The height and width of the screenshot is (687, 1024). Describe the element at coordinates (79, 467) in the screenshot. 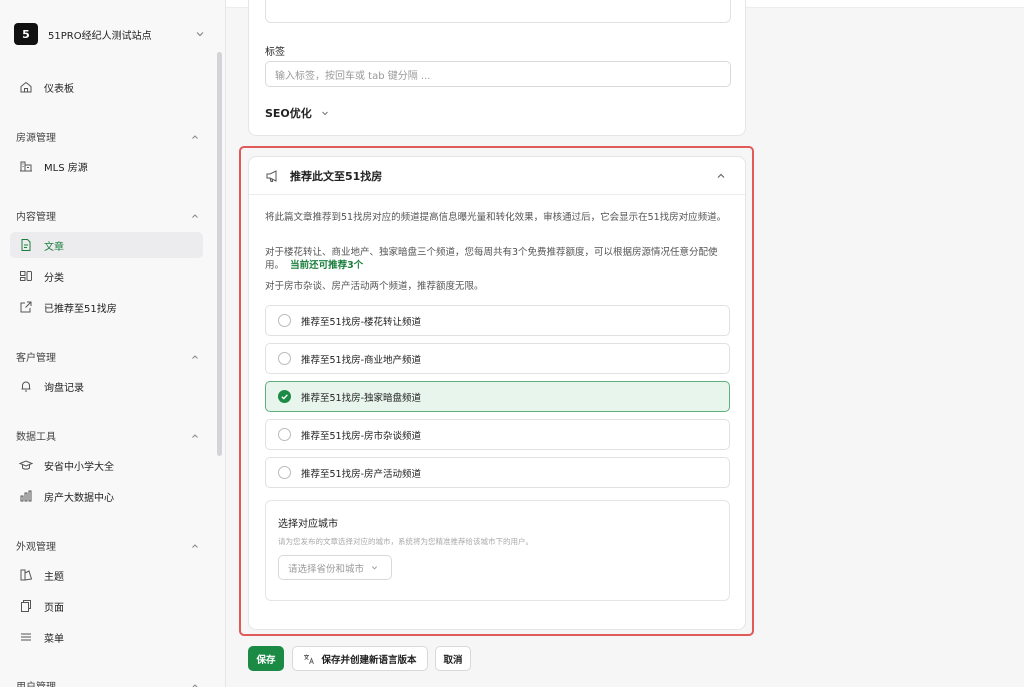

I see `sidebar-item-label: 安省中小学大全` at that location.